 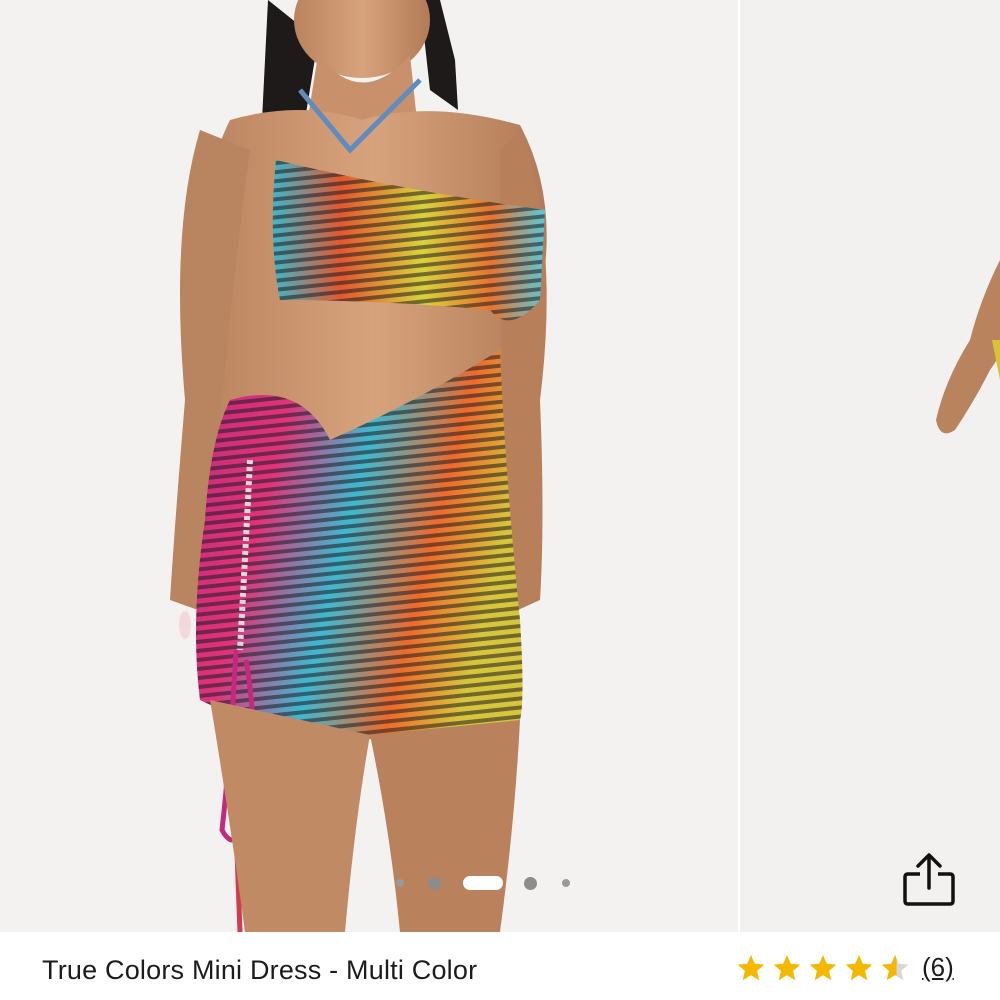 I want to click on gallery-pagination, so click(x=485, y=883).